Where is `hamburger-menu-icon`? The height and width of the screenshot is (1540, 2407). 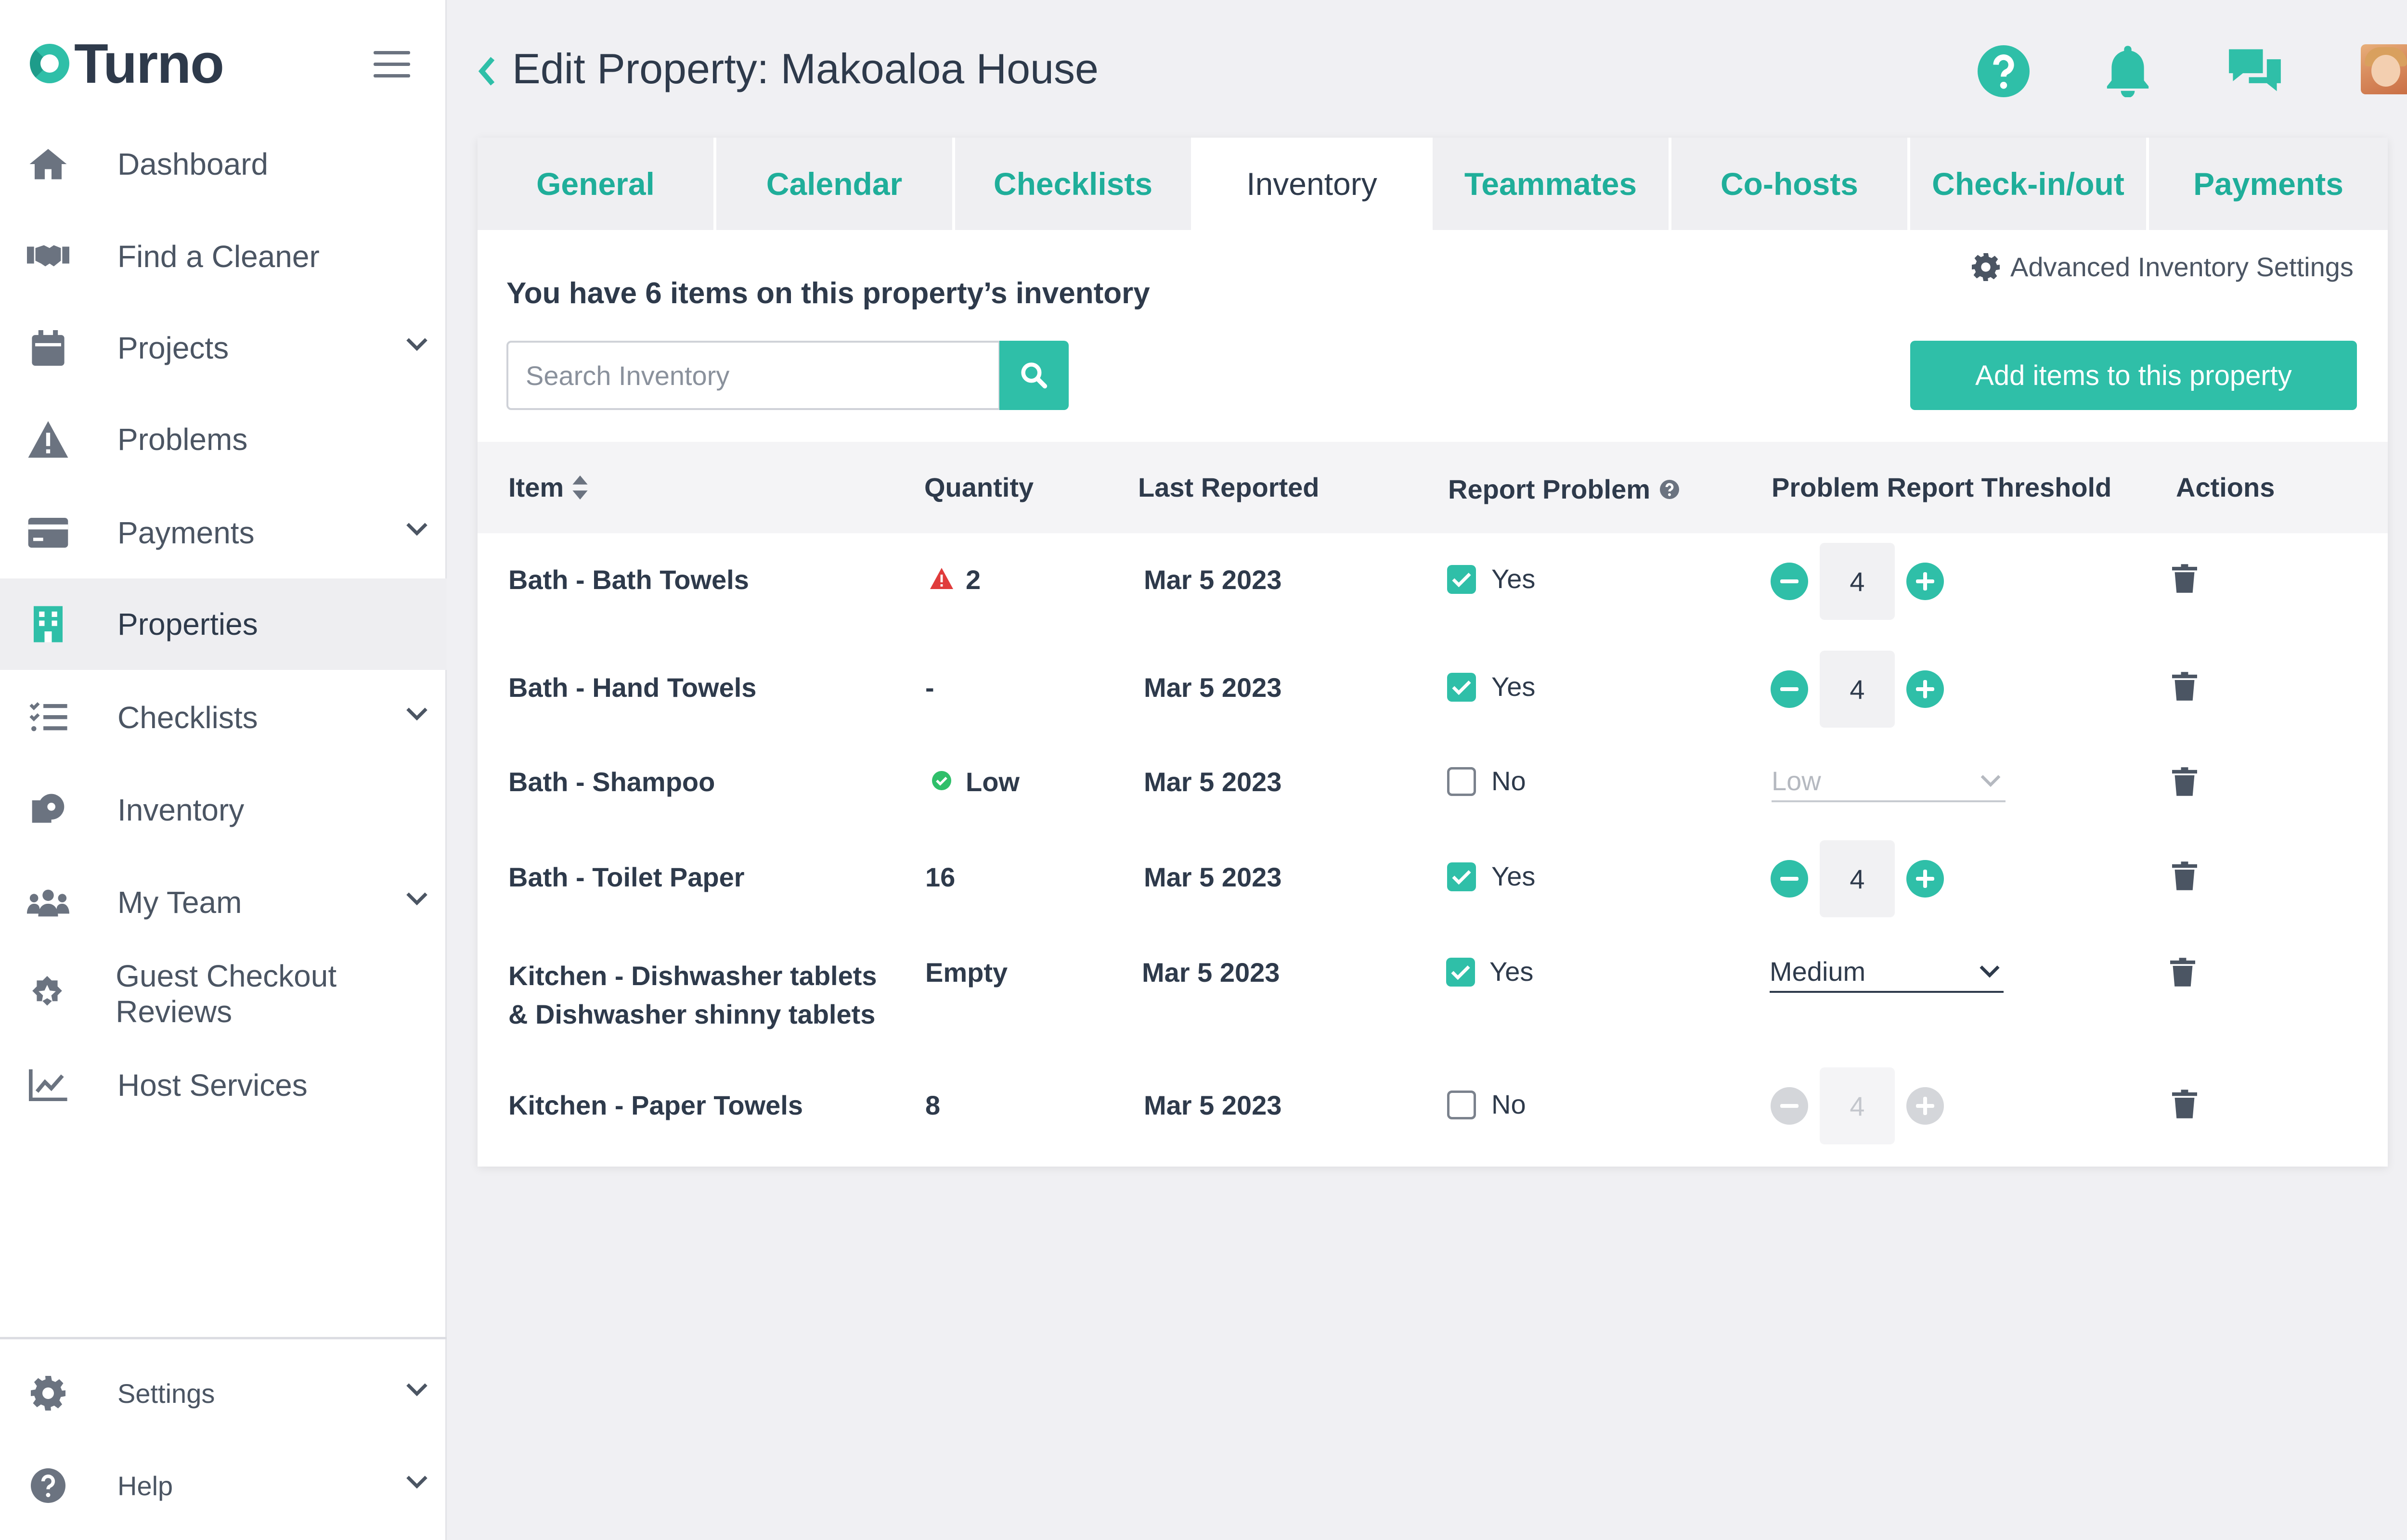
hamburger-menu-icon is located at coordinates (392, 68).